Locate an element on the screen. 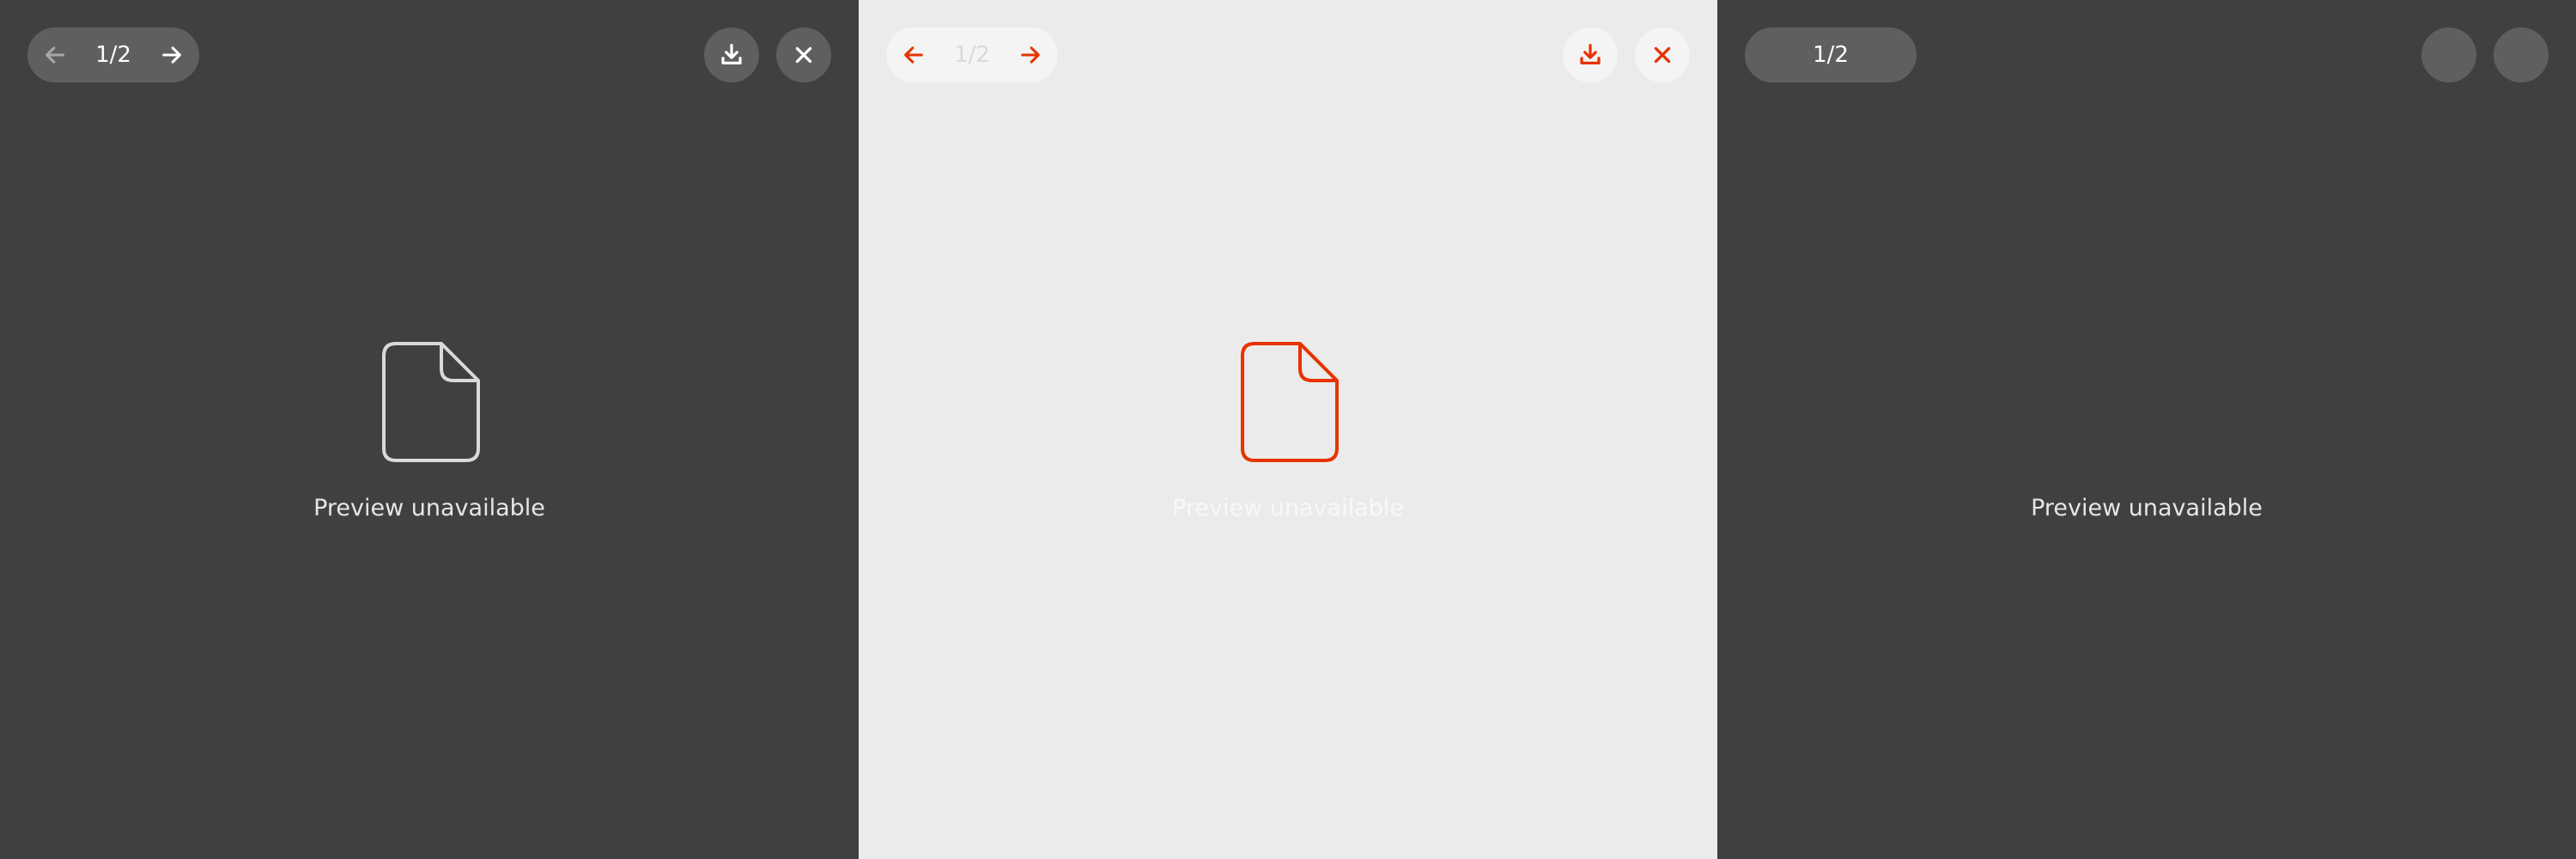 The image size is (2576, 859). close-button-placeholder is located at coordinates (2522, 55).